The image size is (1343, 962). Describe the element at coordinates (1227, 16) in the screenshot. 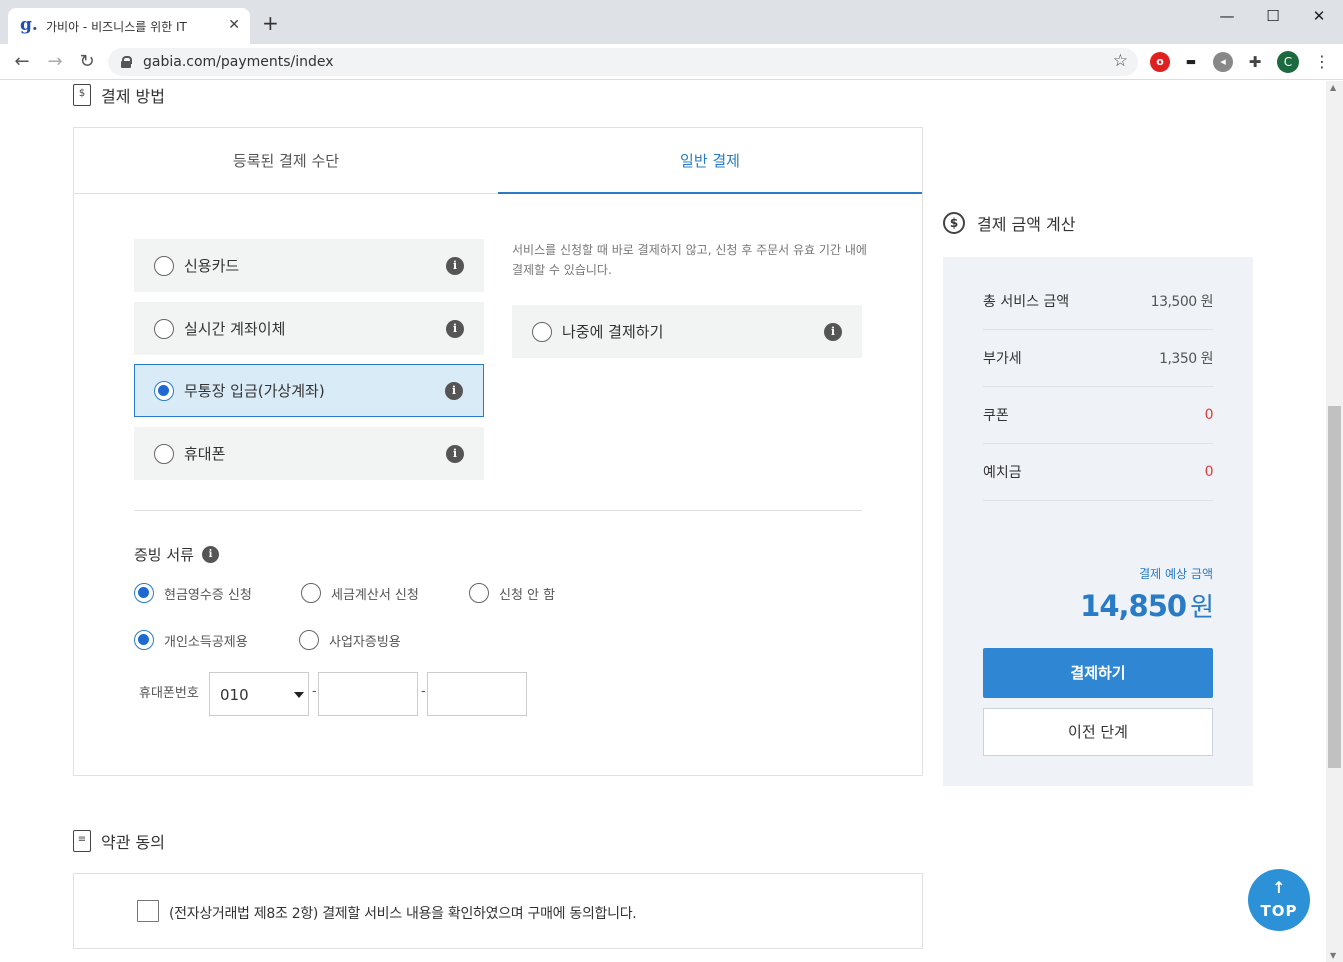

I see `minimize-icon: —` at that location.